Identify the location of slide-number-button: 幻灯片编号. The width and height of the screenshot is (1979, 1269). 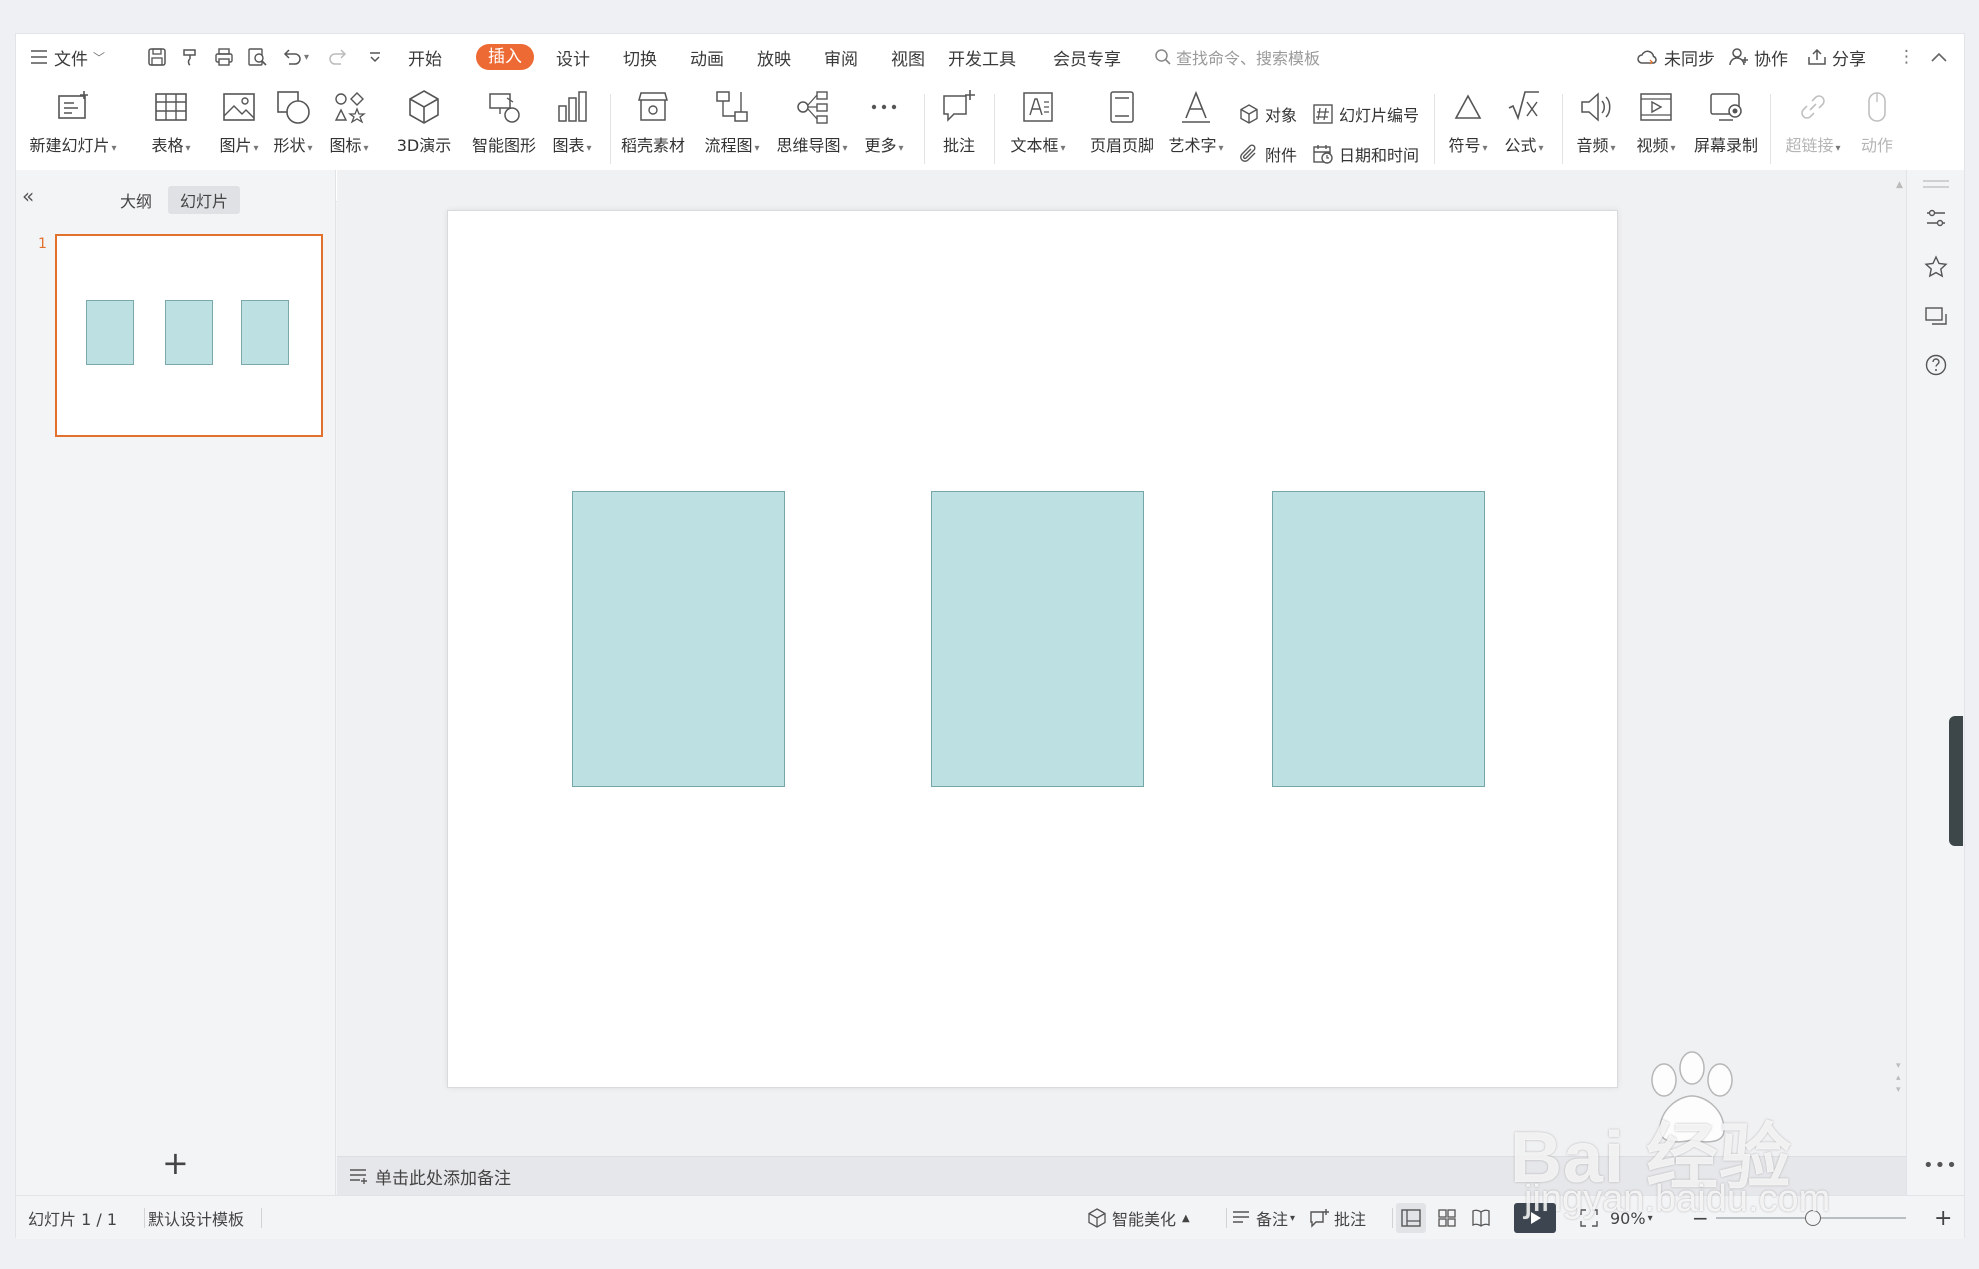
(1365, 114).